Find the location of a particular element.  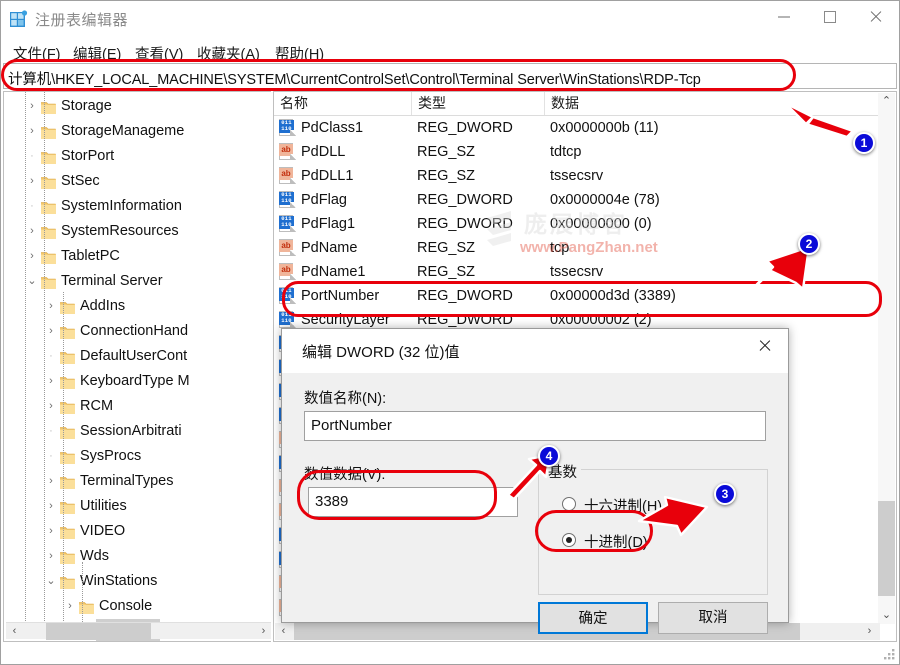

table-row: ab PdDLL1 REG_SZ tssecsrv is located at coordinates (576, 176).